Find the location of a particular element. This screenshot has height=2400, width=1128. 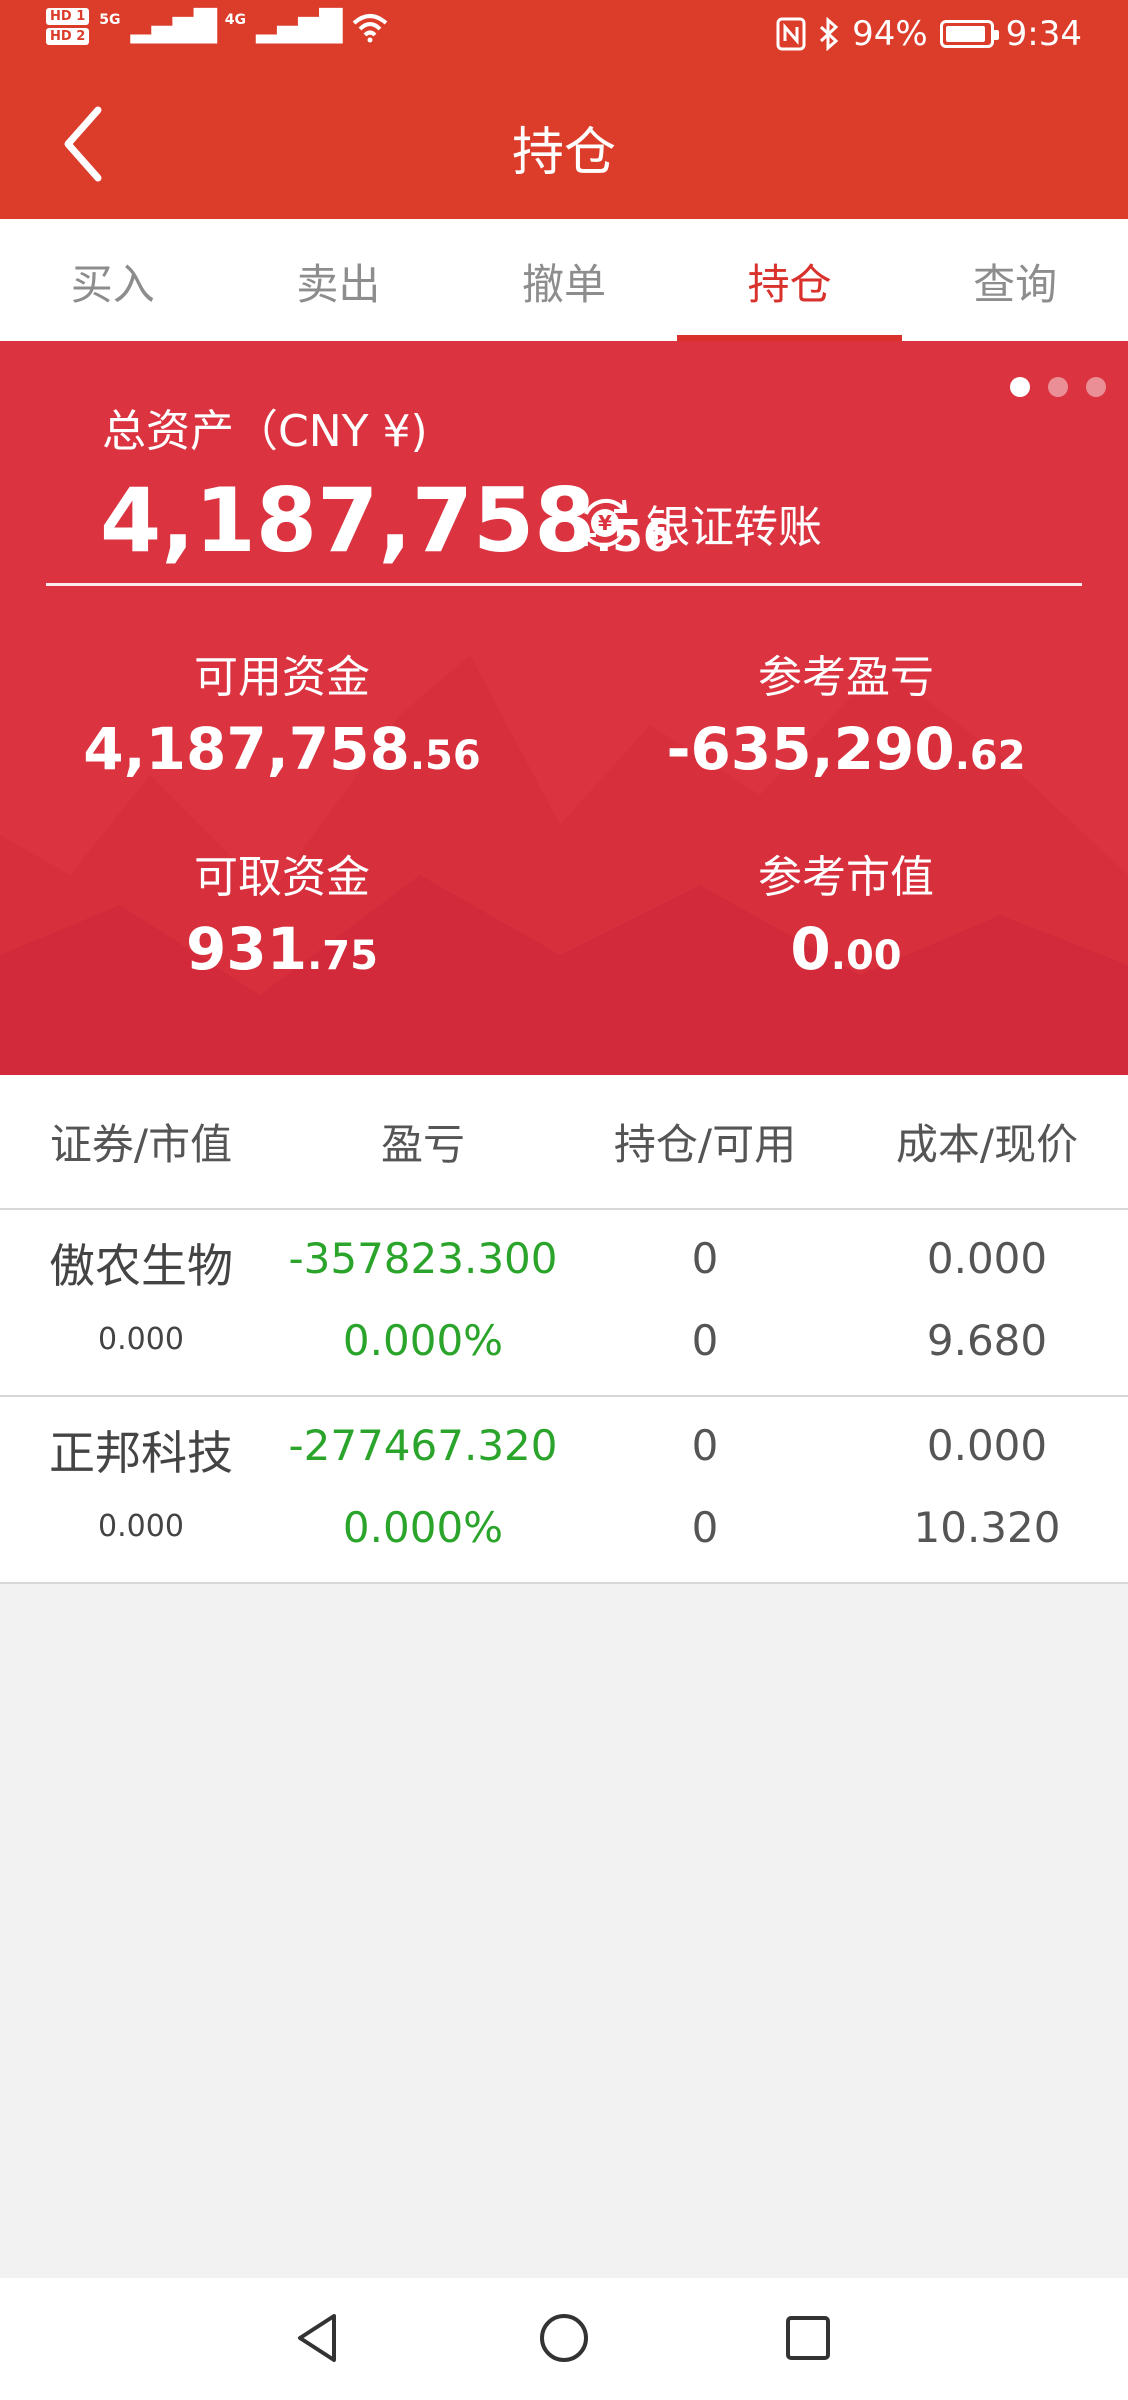

pnl-value: -277467.320 is located at coordinates (423, 1445).